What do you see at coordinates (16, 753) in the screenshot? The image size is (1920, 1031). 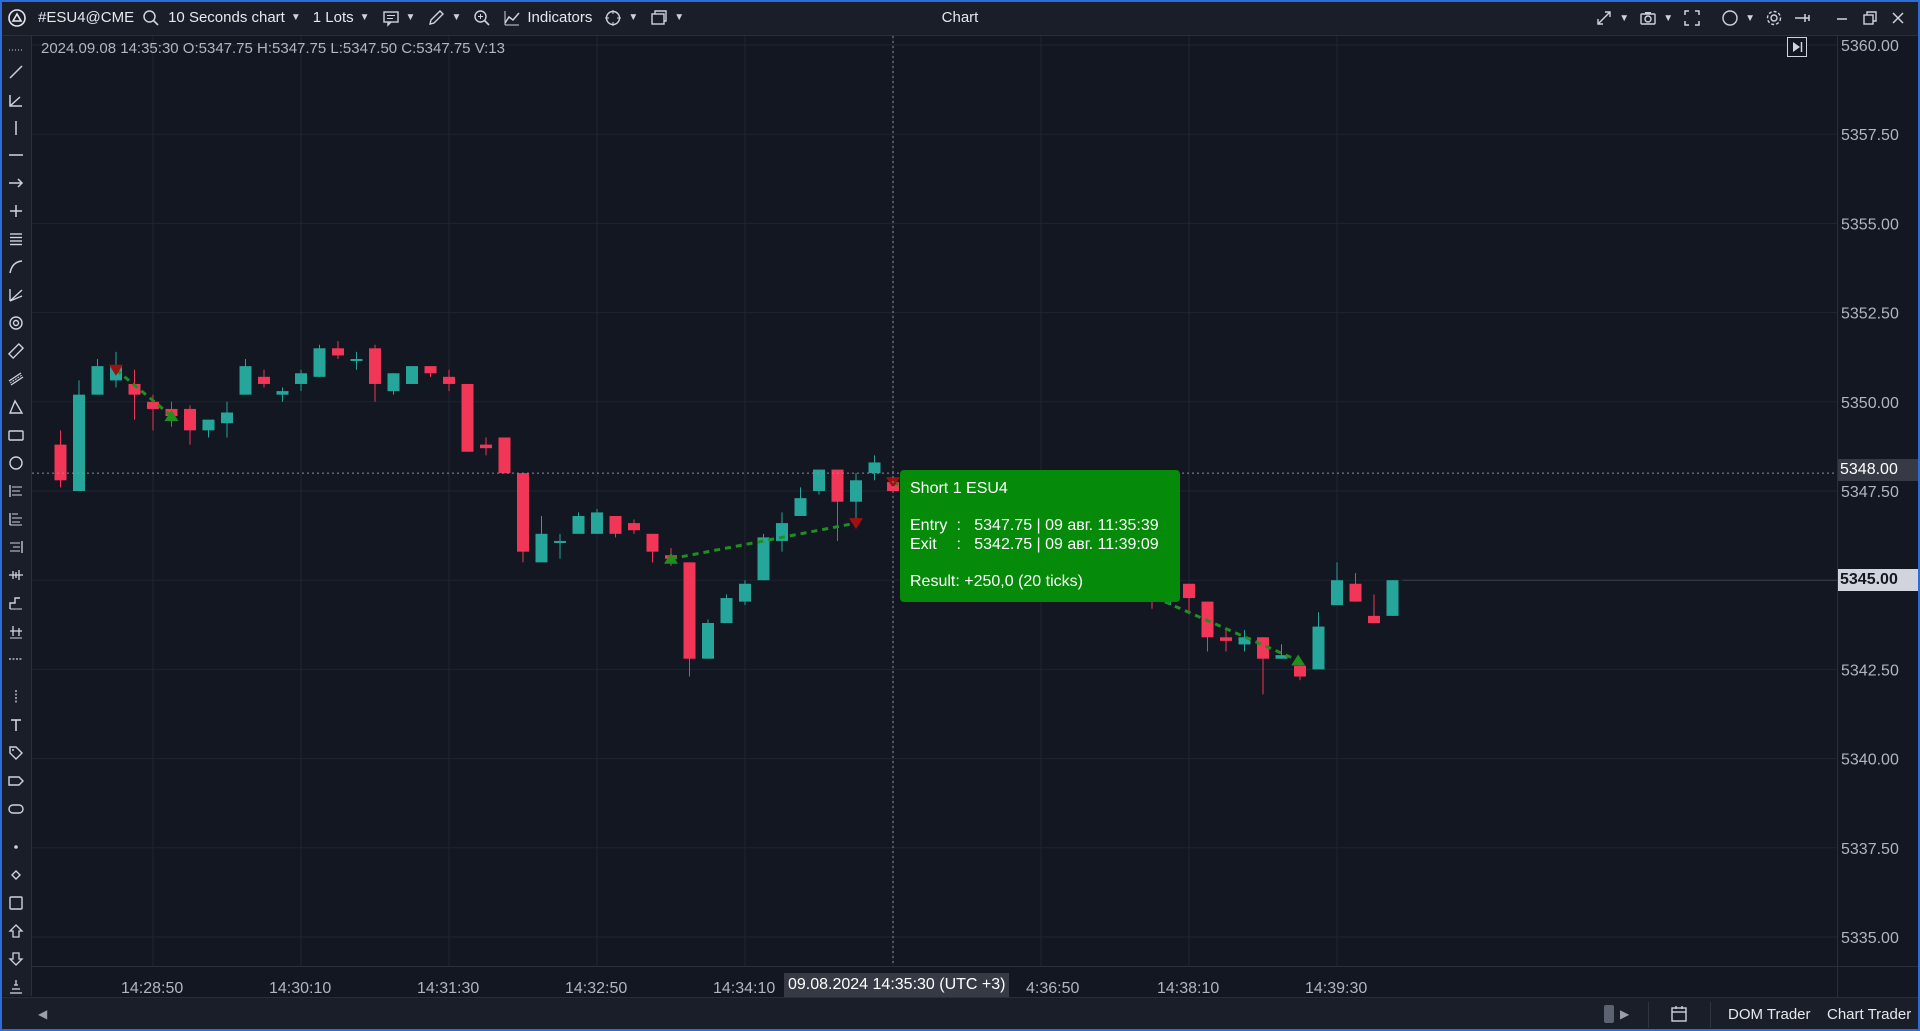 I see `tag-icon` at bounding box center [16, 753].